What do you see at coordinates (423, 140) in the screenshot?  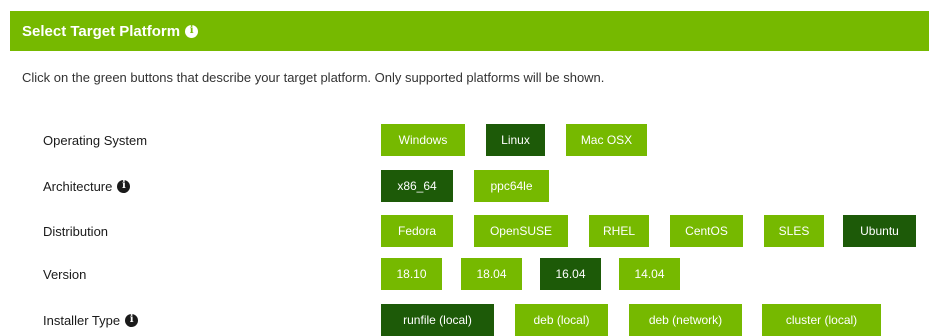 I see `option-windows: Windows` at bounding box center [423, 140].